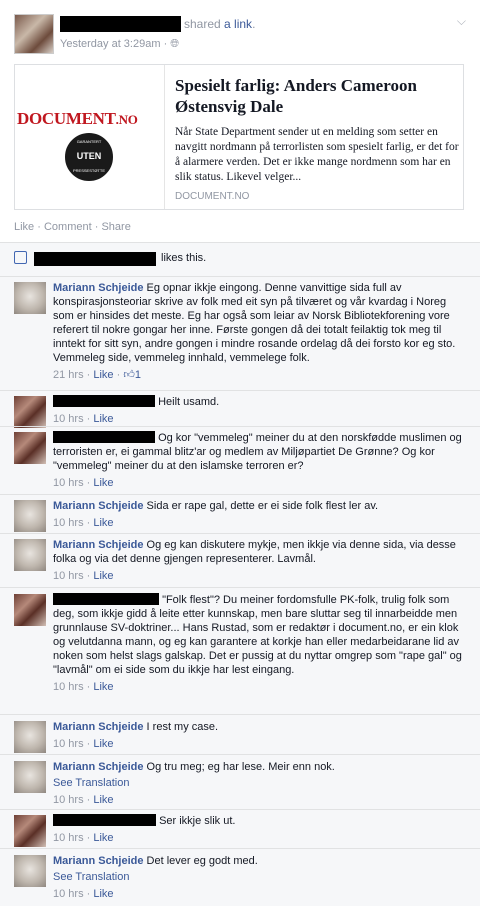 The image size is (480, 906). What do you see at coordinates (138, 375) in the screenshot?
I see `comment-like-count: 1` at bounding box center [138, 375].